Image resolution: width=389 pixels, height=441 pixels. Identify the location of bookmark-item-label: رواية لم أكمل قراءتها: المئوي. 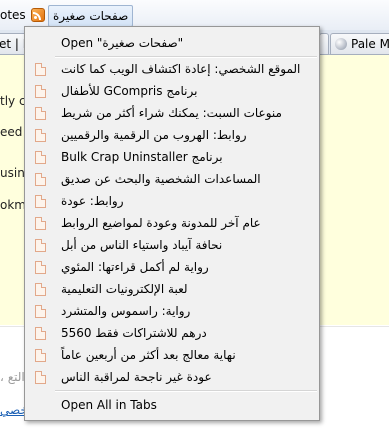
(135, 267).